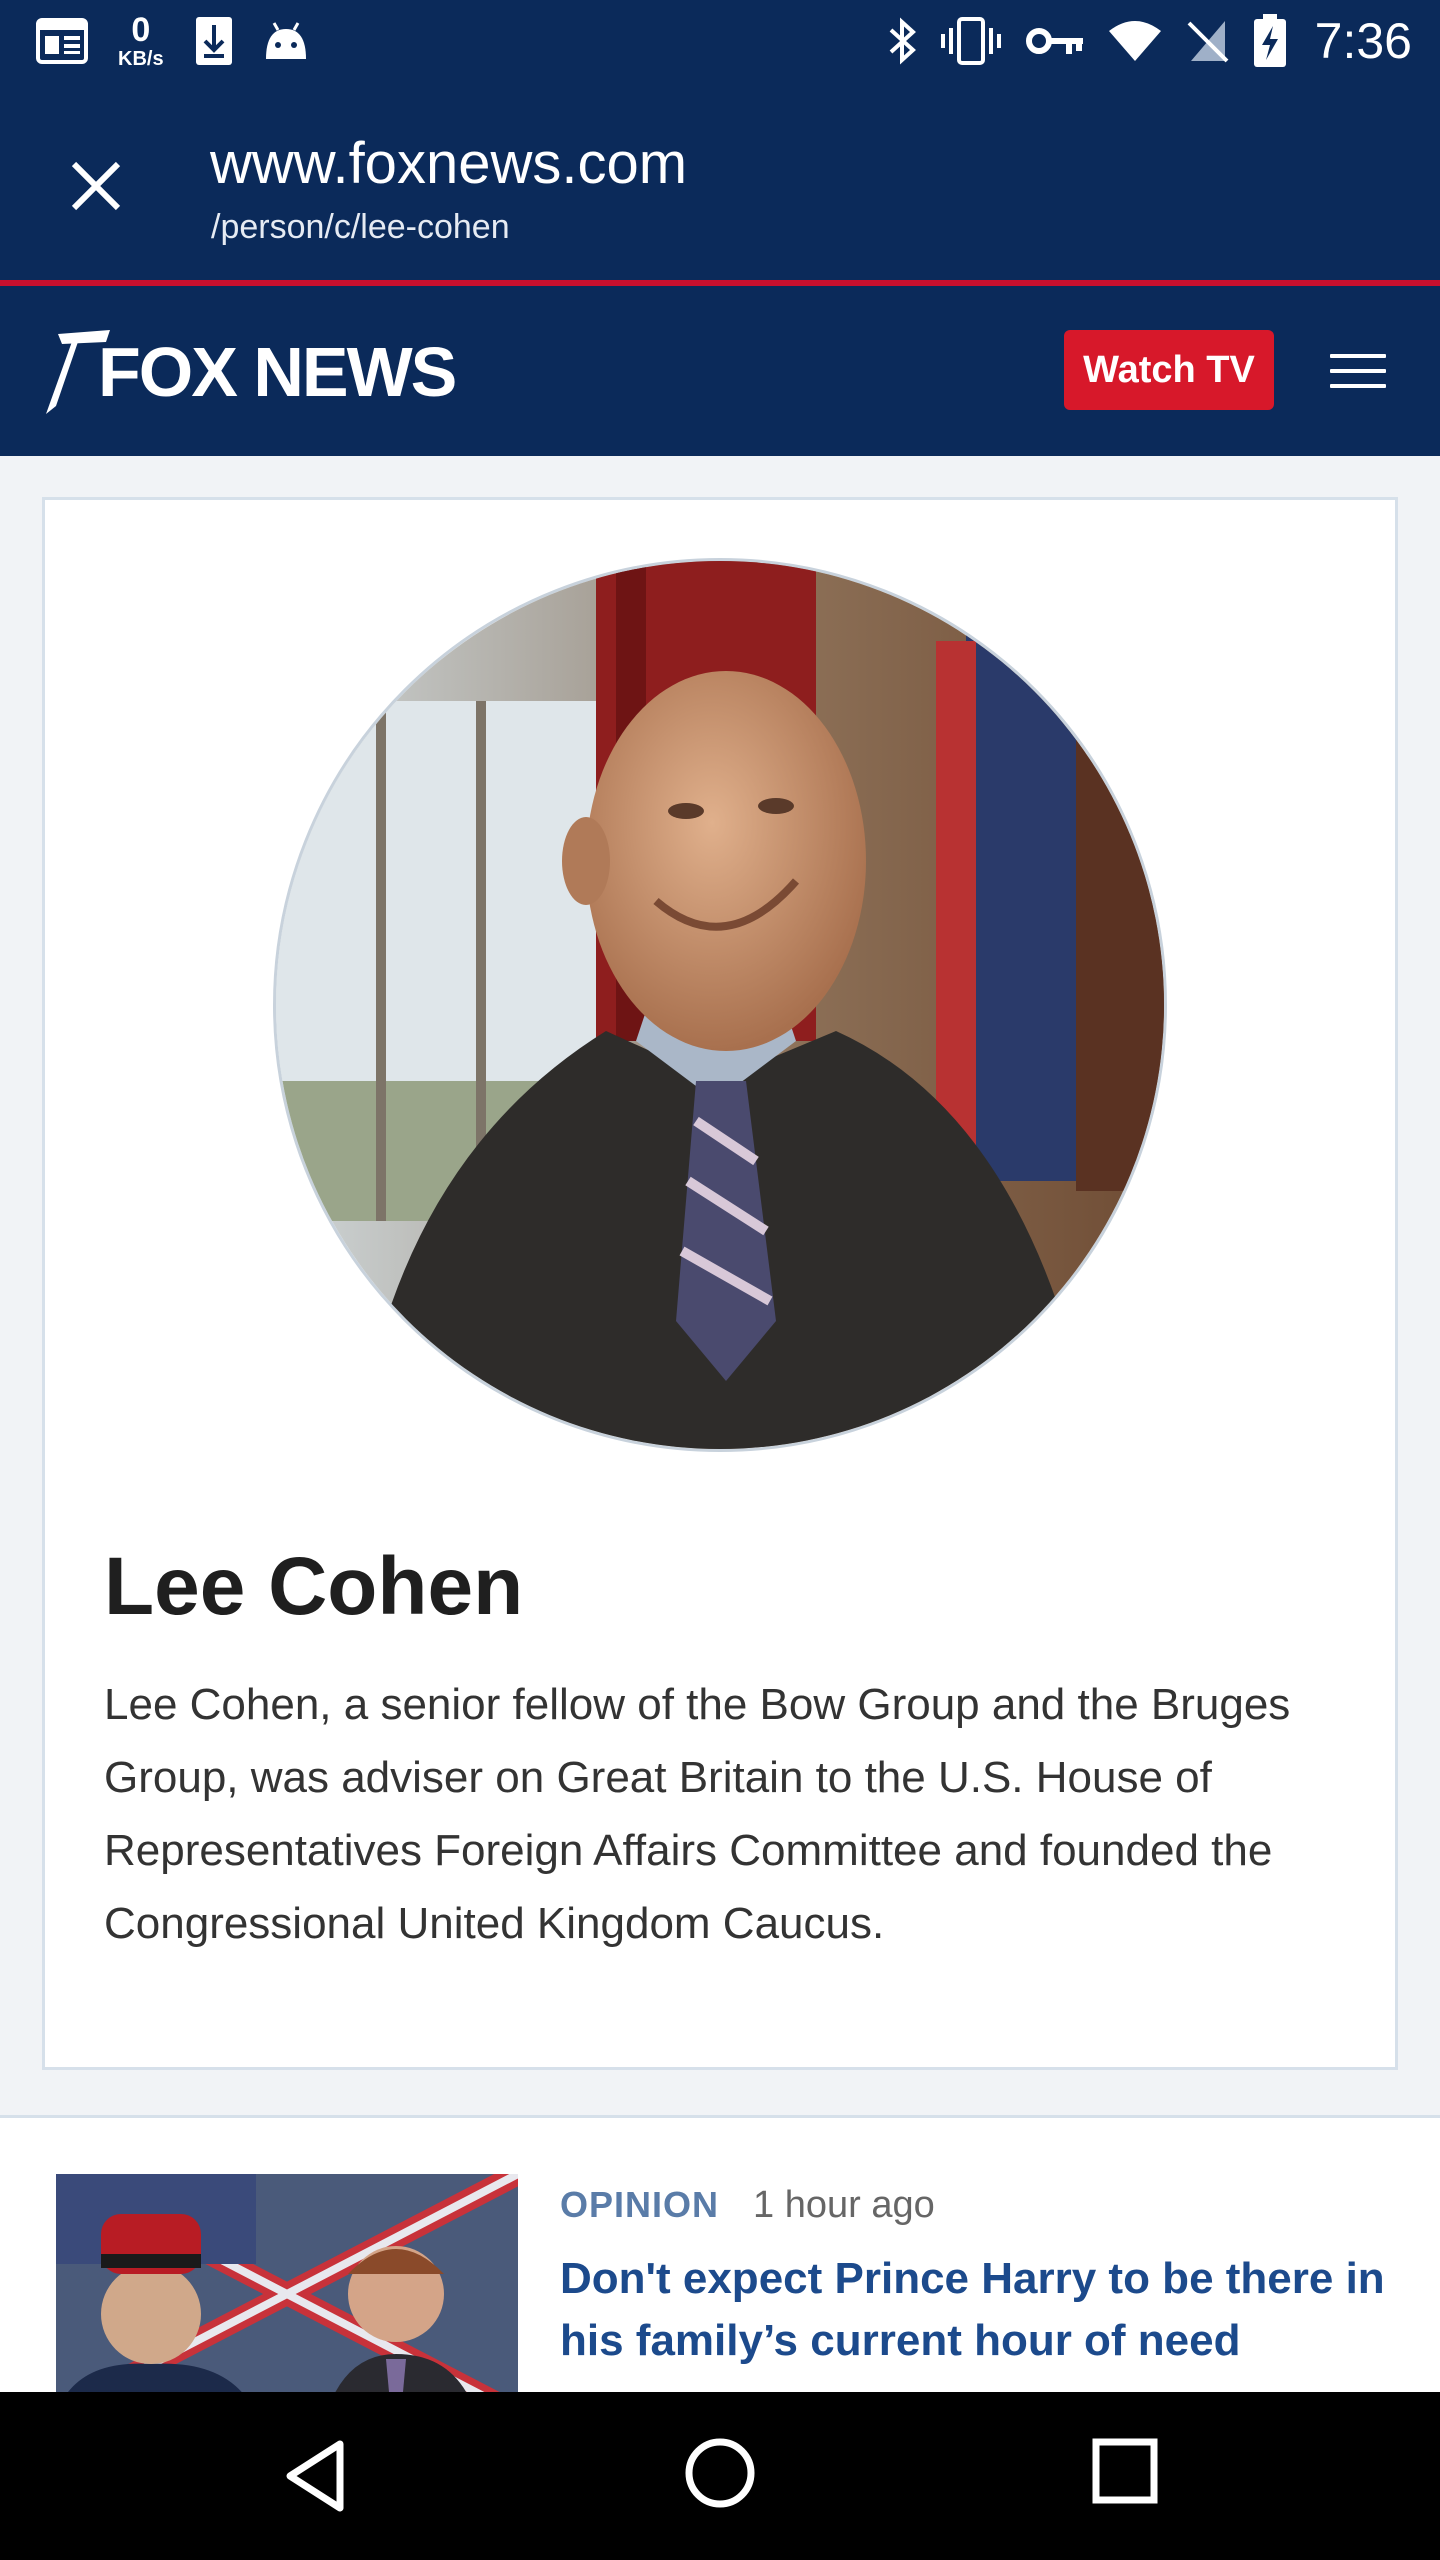 The image size is (1440, 2560). What do you see at coordinates (720, 2473) in the screenshot?
I see `home-icon` at bounding box center [720, 2473].